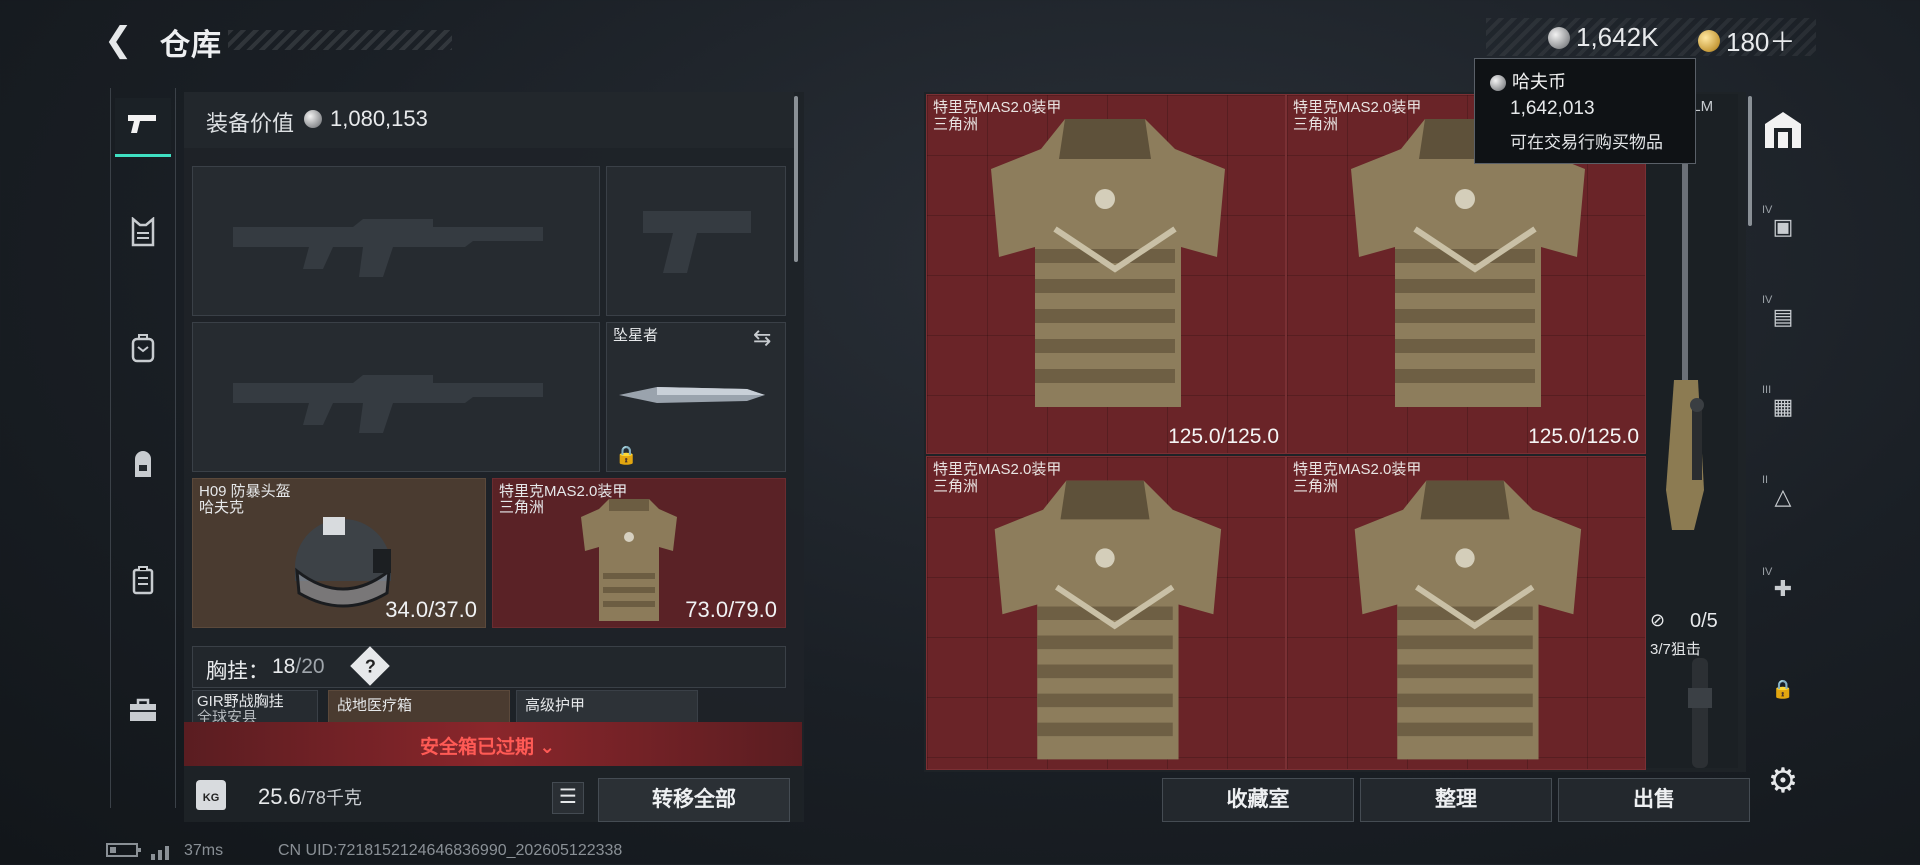 The width and height of the screenshot is (1920, 865). What do you see at coordinates (331, 798) in the screenshot?
I see `weight-max: /78千克` at bounding box center [331, 798].